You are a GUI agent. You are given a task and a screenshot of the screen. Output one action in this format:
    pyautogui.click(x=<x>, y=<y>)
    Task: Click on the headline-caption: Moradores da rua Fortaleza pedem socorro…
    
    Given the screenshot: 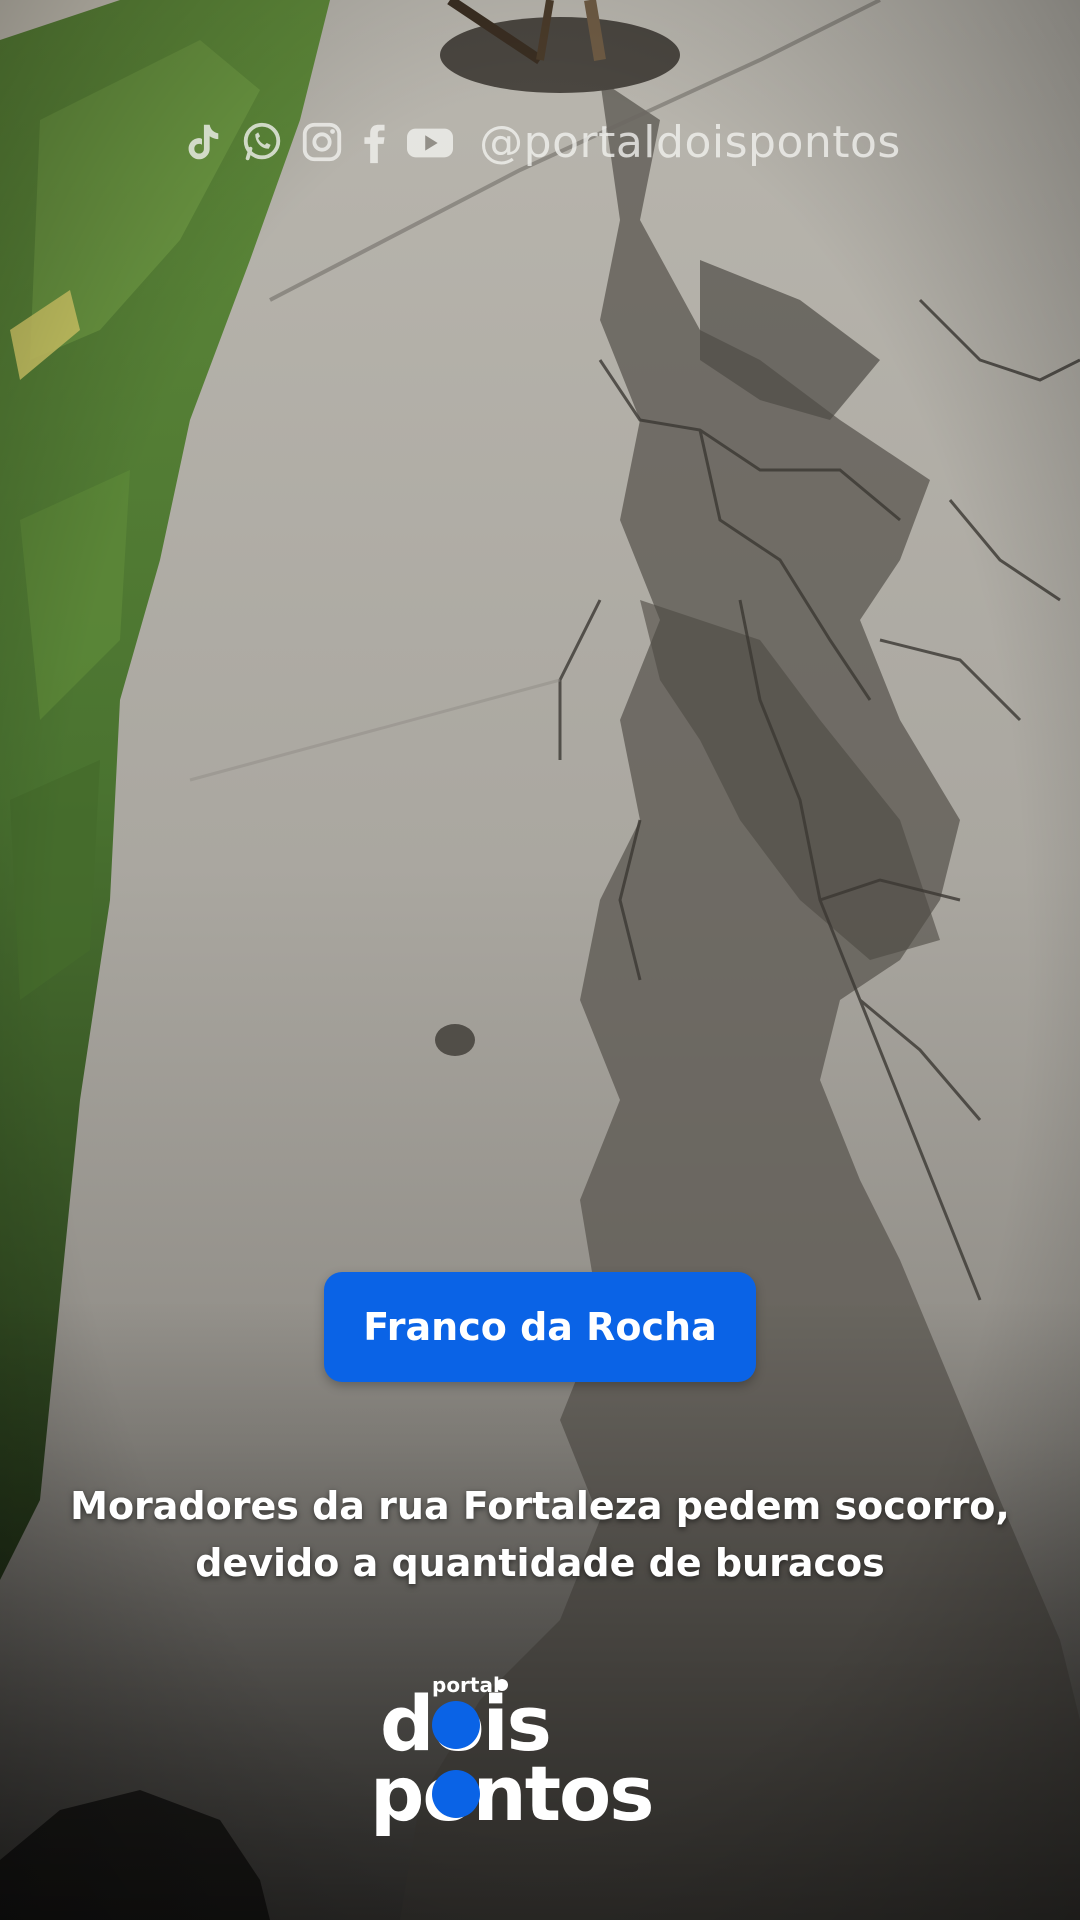 What is the action you would take?
    pyautogui.click(x=540, y=1535)
    